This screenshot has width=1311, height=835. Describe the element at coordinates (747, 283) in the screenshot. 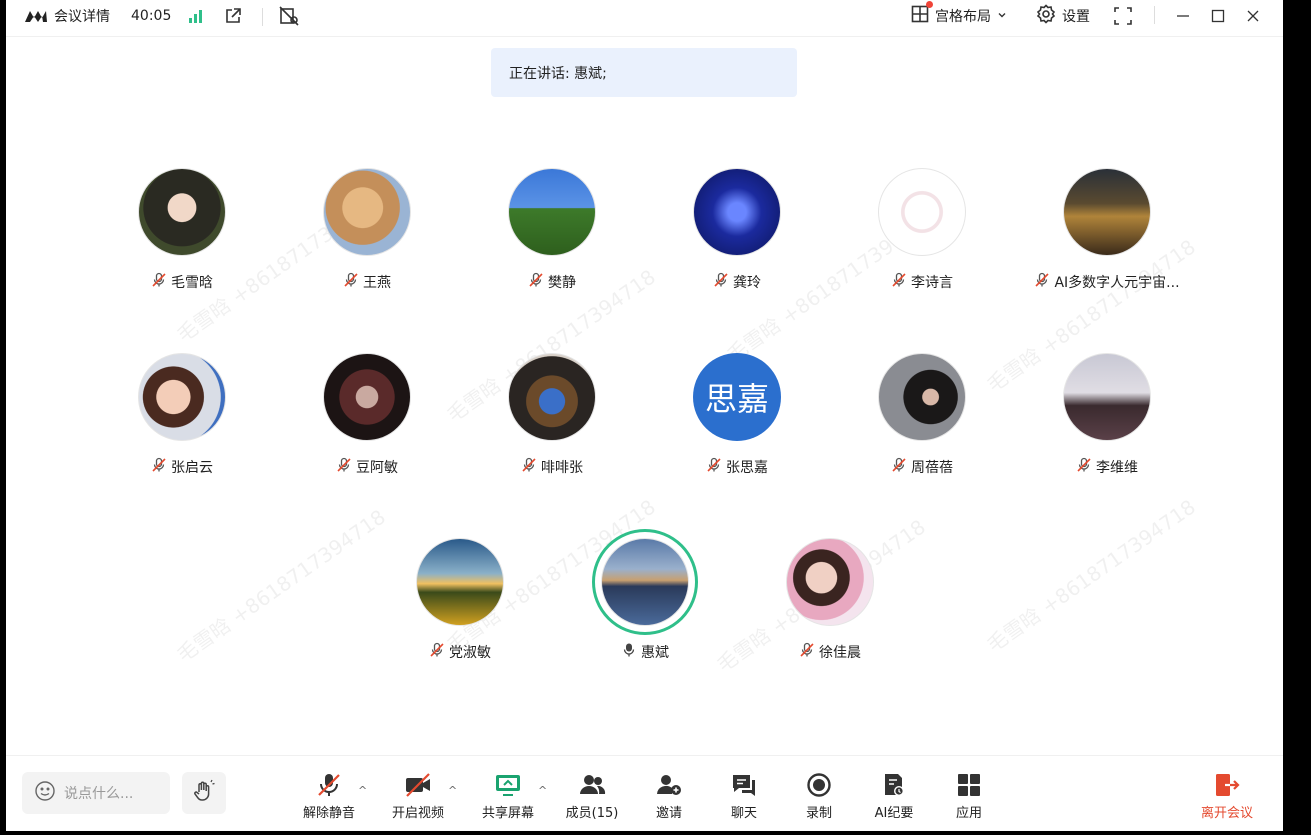

I see `participant-name: 龚玲` at that location.